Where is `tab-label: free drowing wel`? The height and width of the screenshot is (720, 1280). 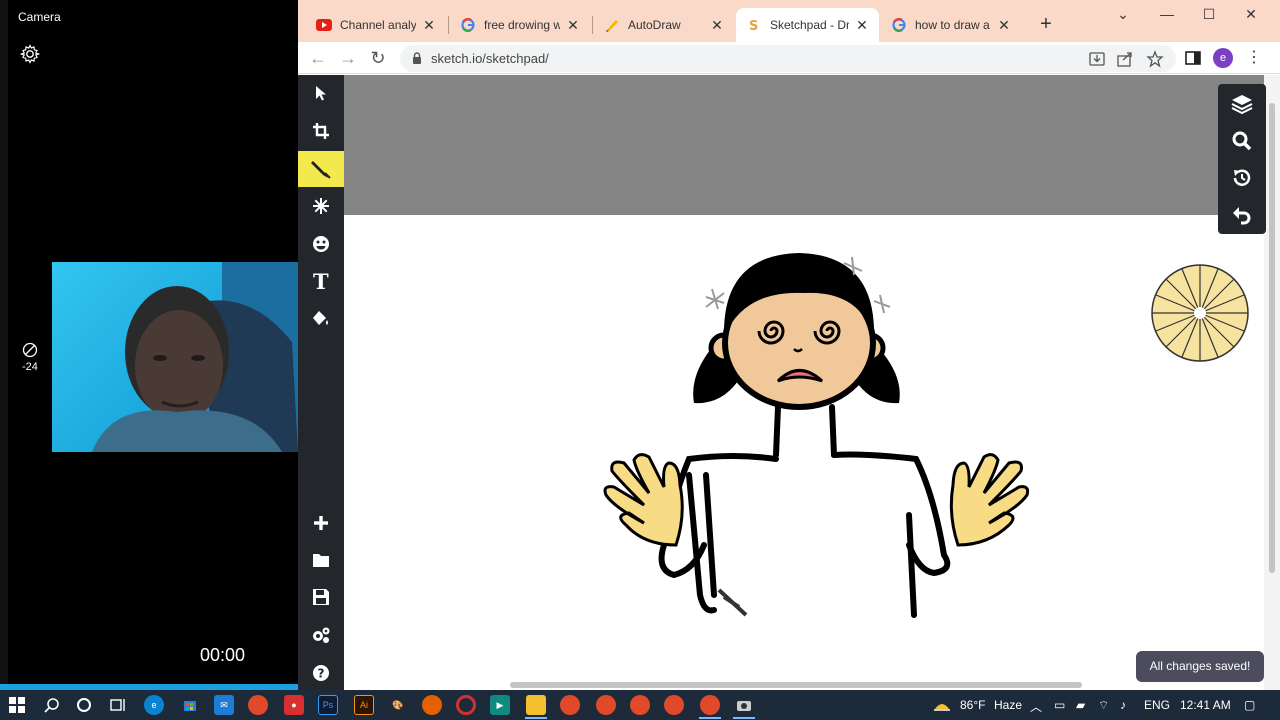 tab-label: free drowing wel is located at coordinates (522, 25).